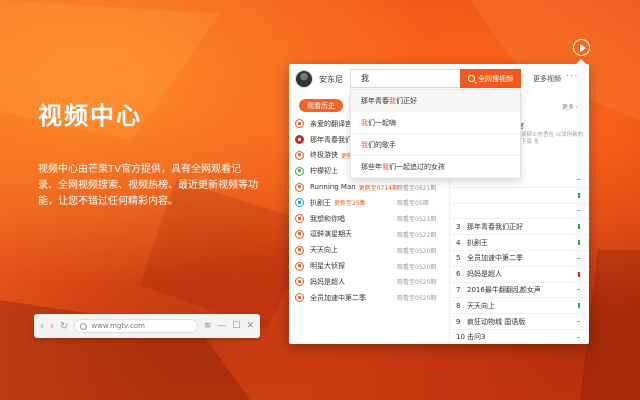  What do you see at coordinates (458, 321) in the screenshot?
I see `ranking-number: 9` at bounding box center [458, 321].